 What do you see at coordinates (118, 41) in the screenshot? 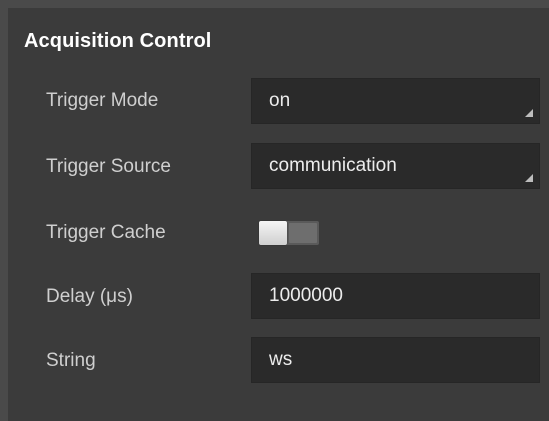
I see `section-title: Acquisition Control` at bounding box center [118, 41].